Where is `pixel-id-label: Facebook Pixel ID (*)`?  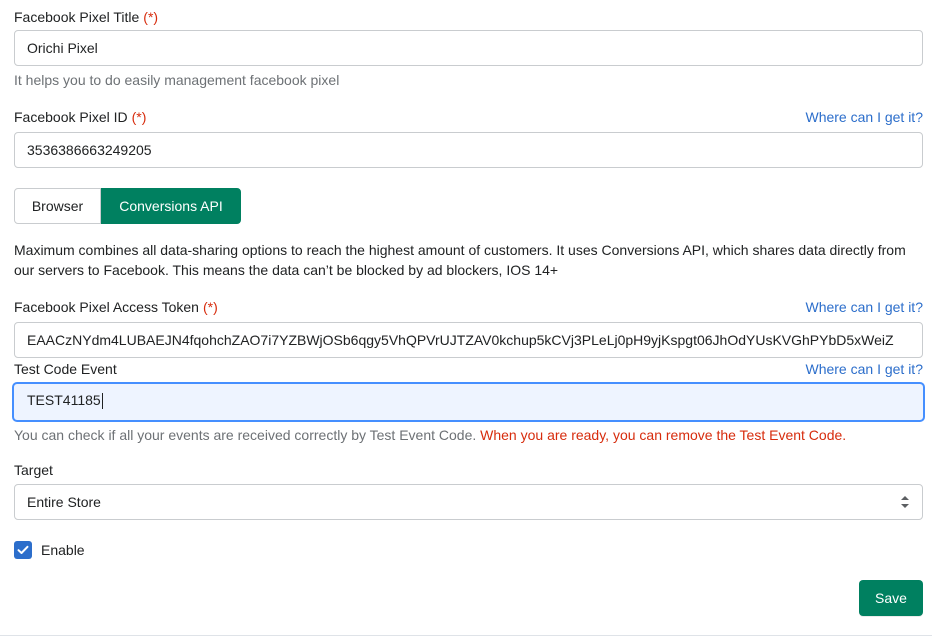
pixel-id-label: Facebook Pixel ID (*) is located at coordinates (80, 117).